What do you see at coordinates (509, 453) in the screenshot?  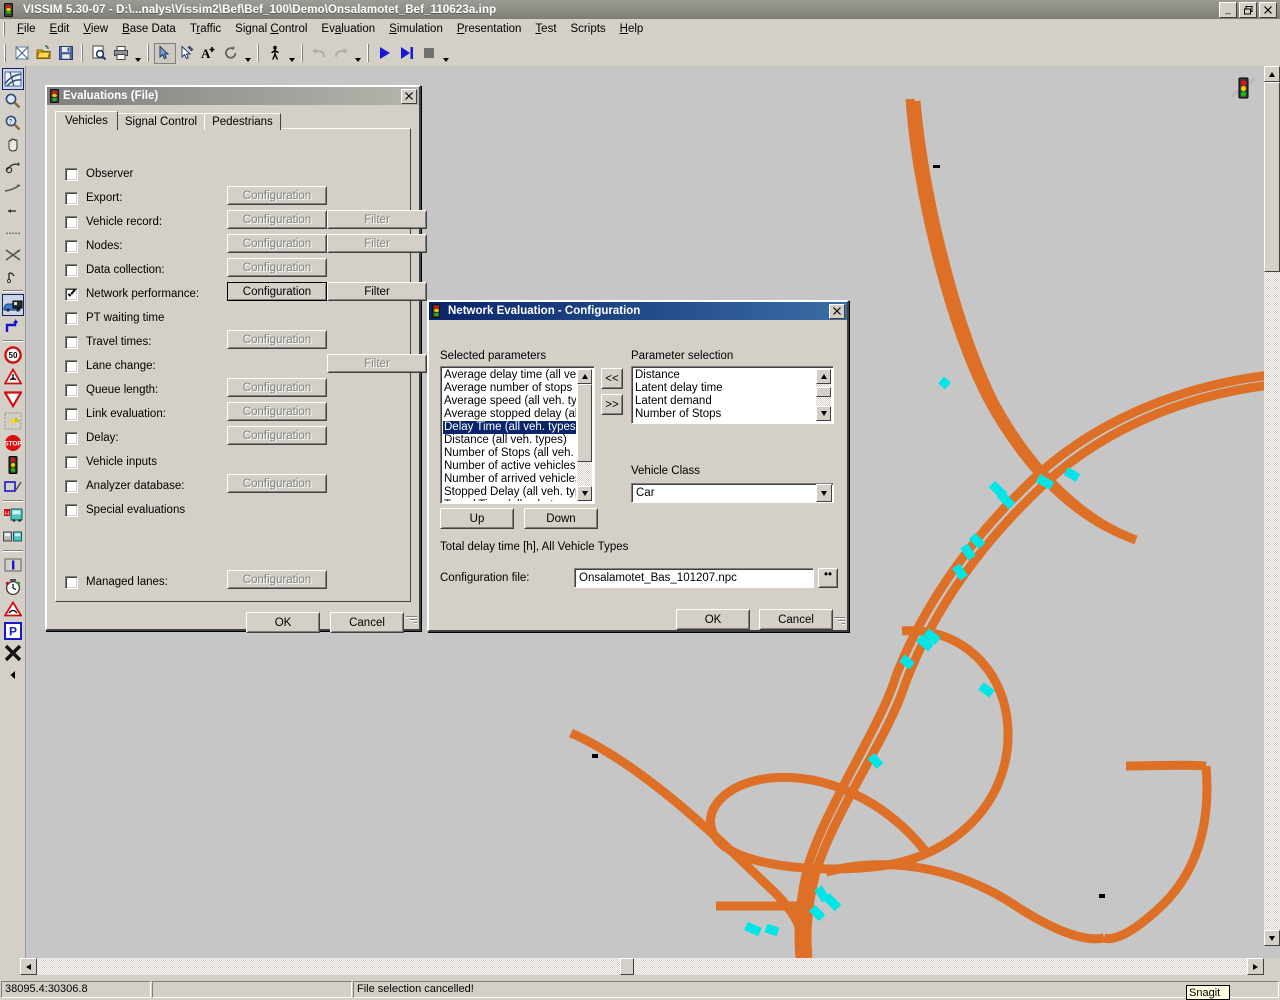 I see `list-item: Number of Stops (all veh. typ` at bounding box center [509, 453].